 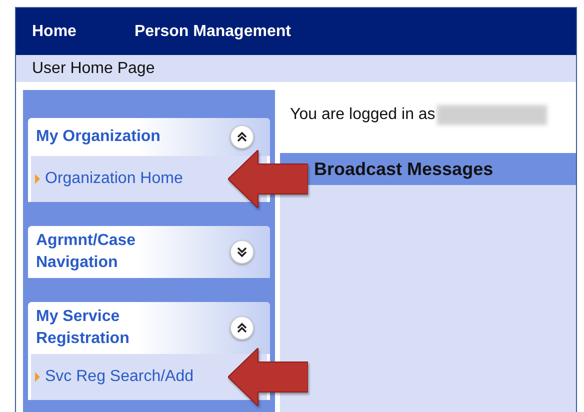 I want to click on login-status-text: You are logged in as, so click(x=363, y=115).